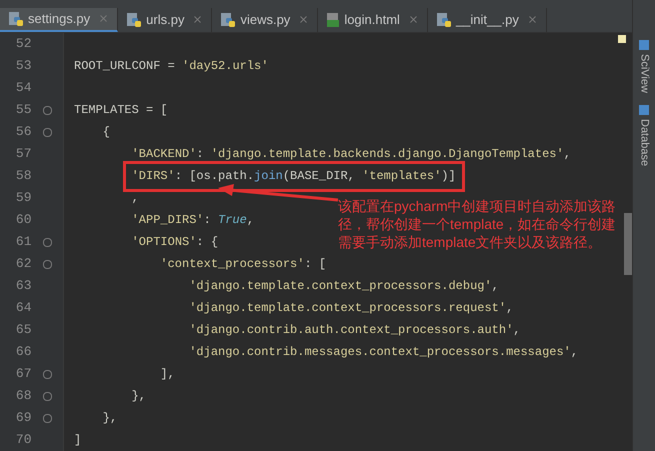 This screenshot has height=451, width=655. Describe the element at coordinates (351, 308) in the screenshot. I see `code-line: 'django.template.context_processors.request',` at that location.